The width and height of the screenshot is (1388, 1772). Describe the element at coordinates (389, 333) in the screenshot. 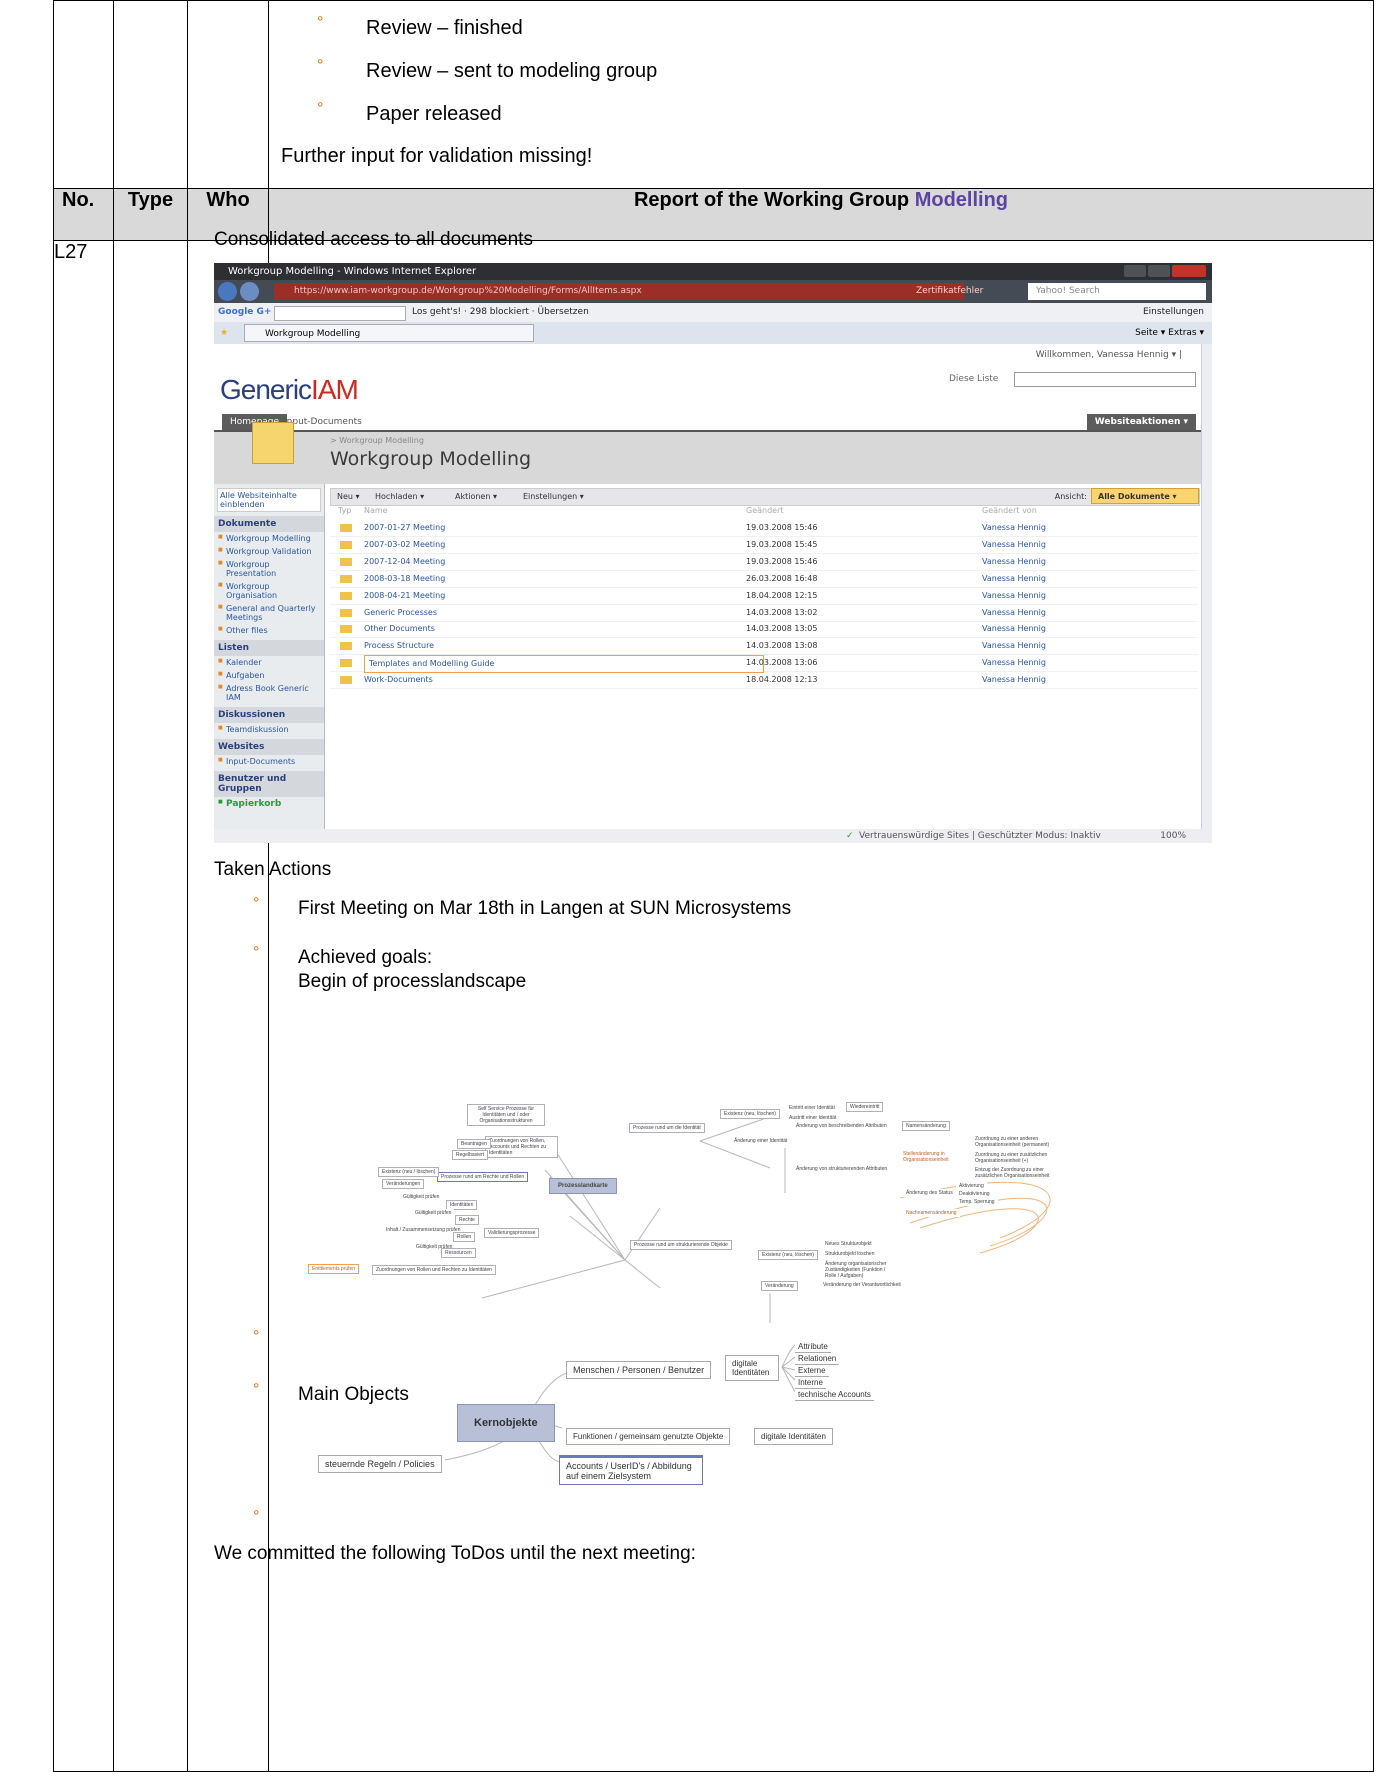

I see `tab-workgroup-modelling: Workgroup Modelling` at that location.